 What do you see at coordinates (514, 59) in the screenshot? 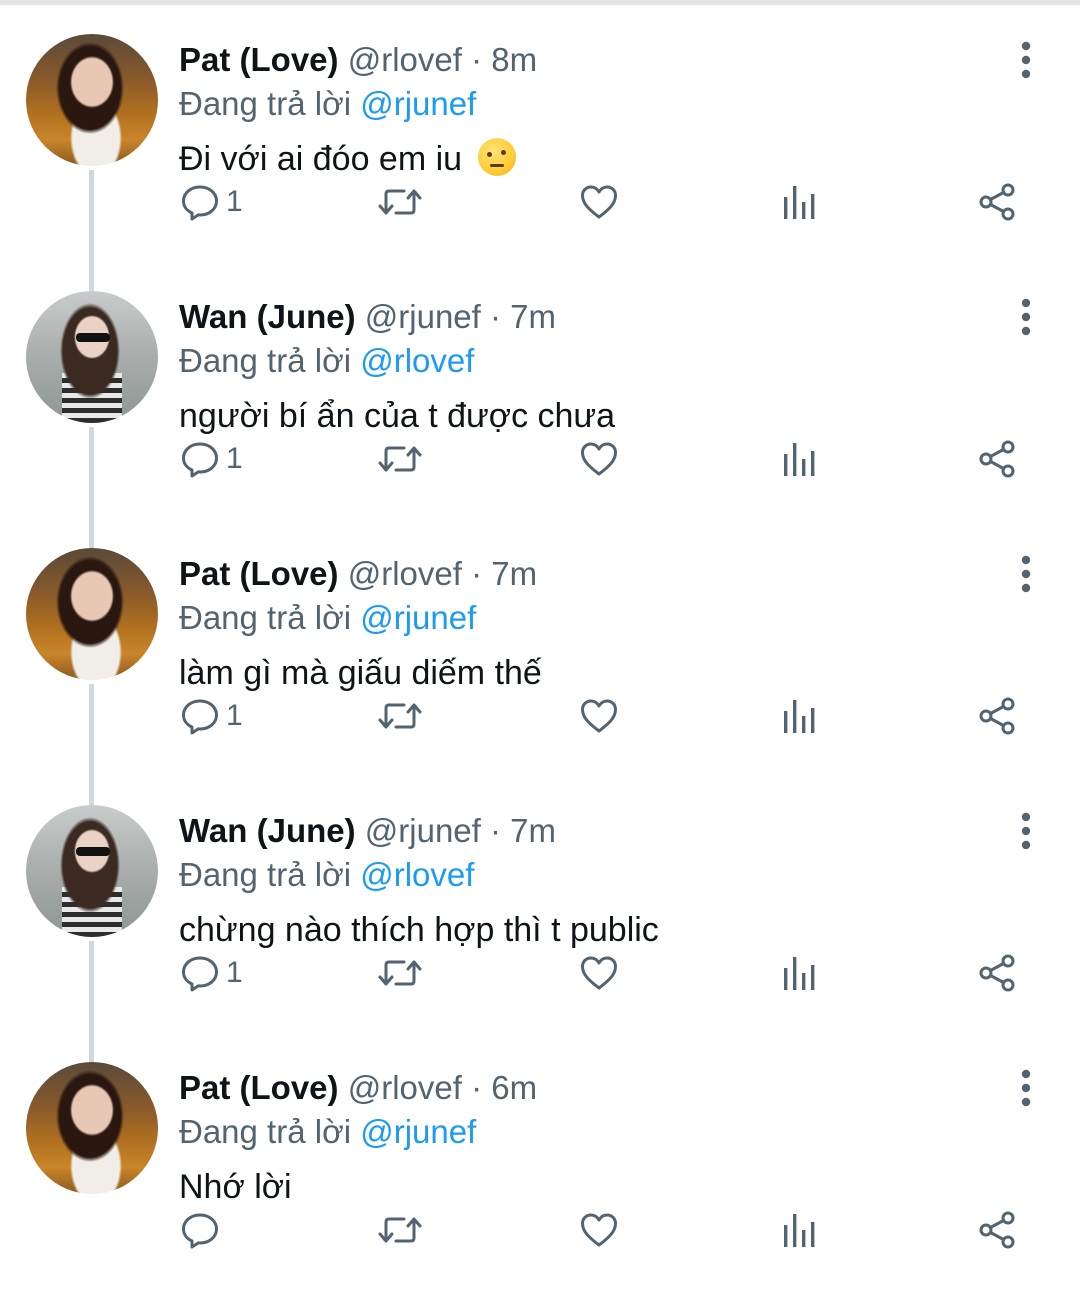
I see `tweet-time: 8m` at bounding box center [514, 59].